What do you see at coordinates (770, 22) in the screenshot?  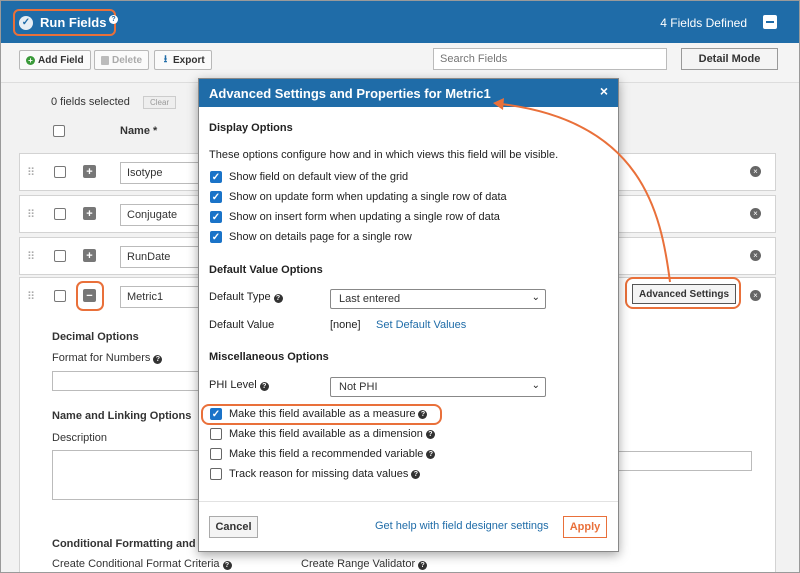 I see `collapse-icon` at bounding box center [770, 22].